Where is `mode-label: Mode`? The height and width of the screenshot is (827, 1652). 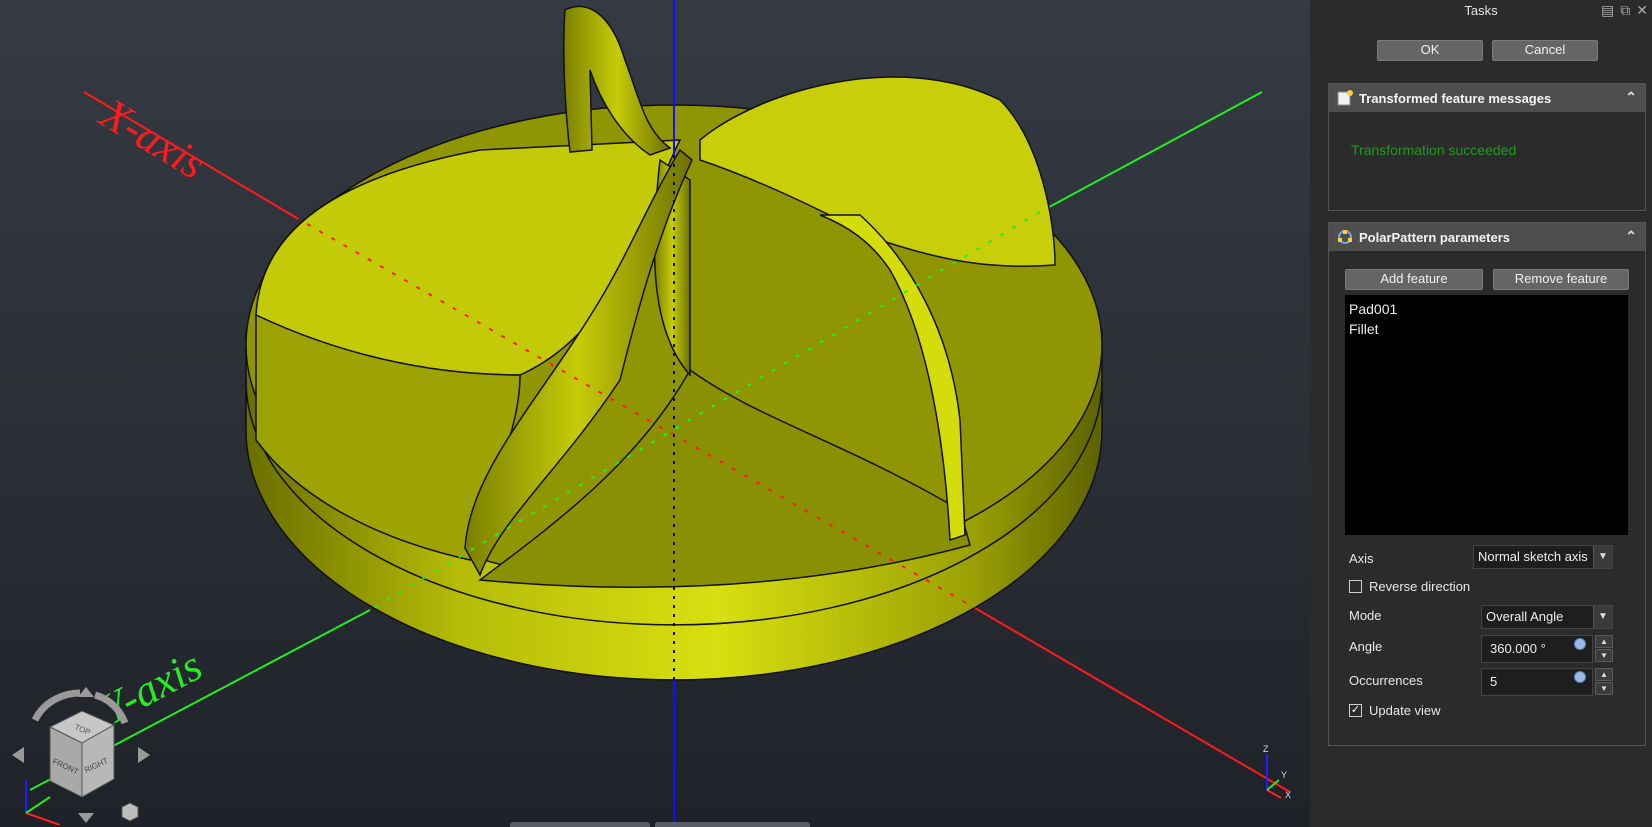
mode-label: Mode is located at coordinates (1365, 615).